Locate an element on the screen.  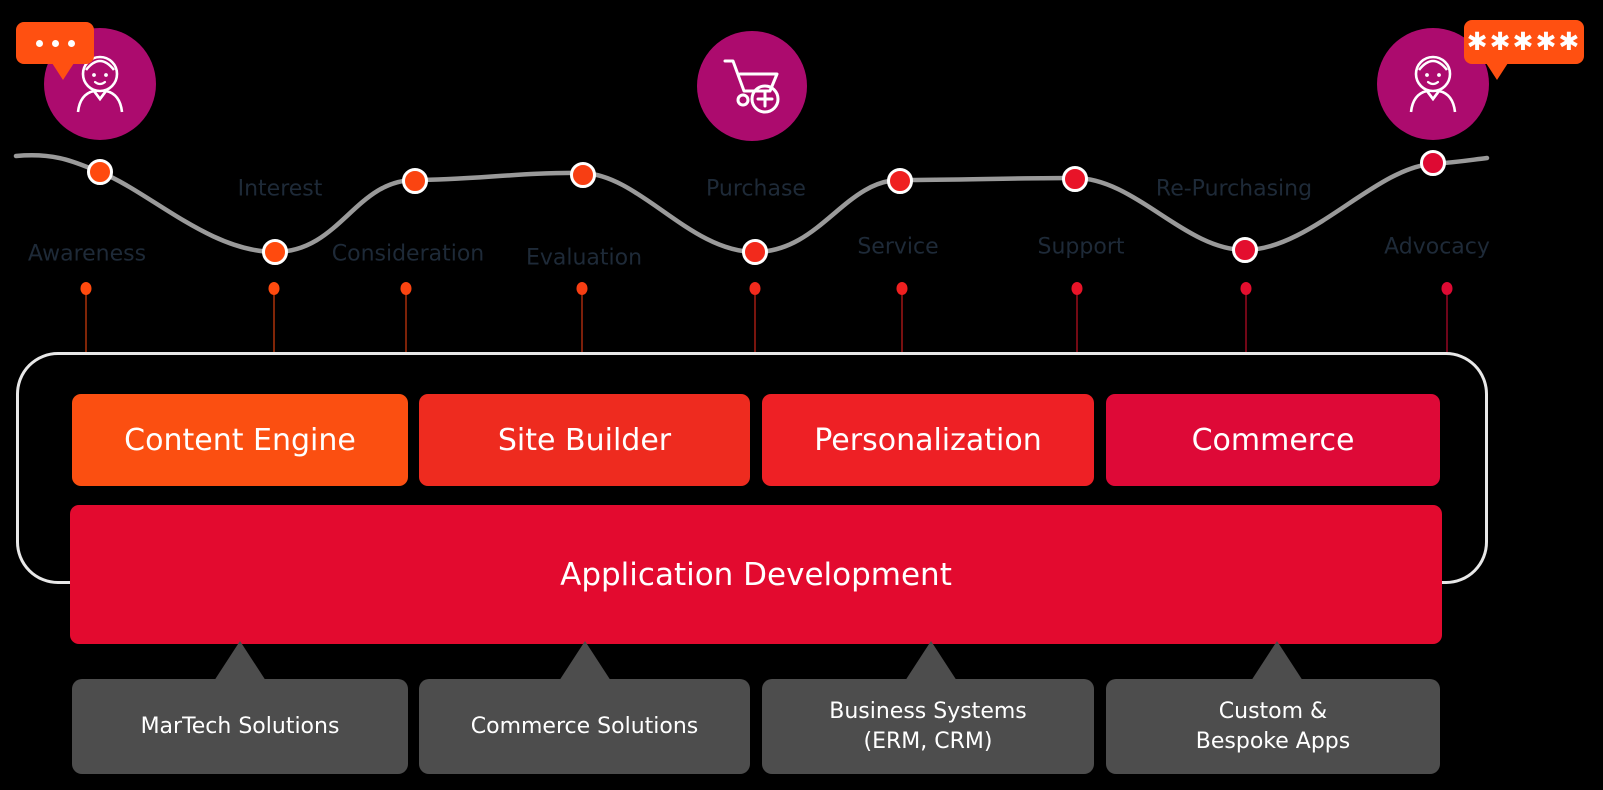
connector-advocacy is located at coordinates (1447, 317).